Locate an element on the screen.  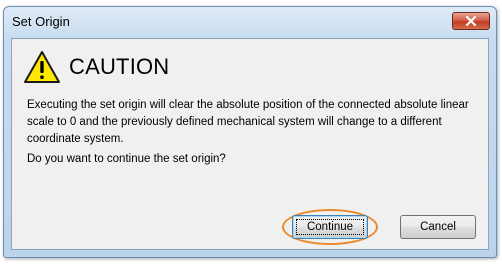
cancel-button: Cancel is located at coordinates (438, 227).